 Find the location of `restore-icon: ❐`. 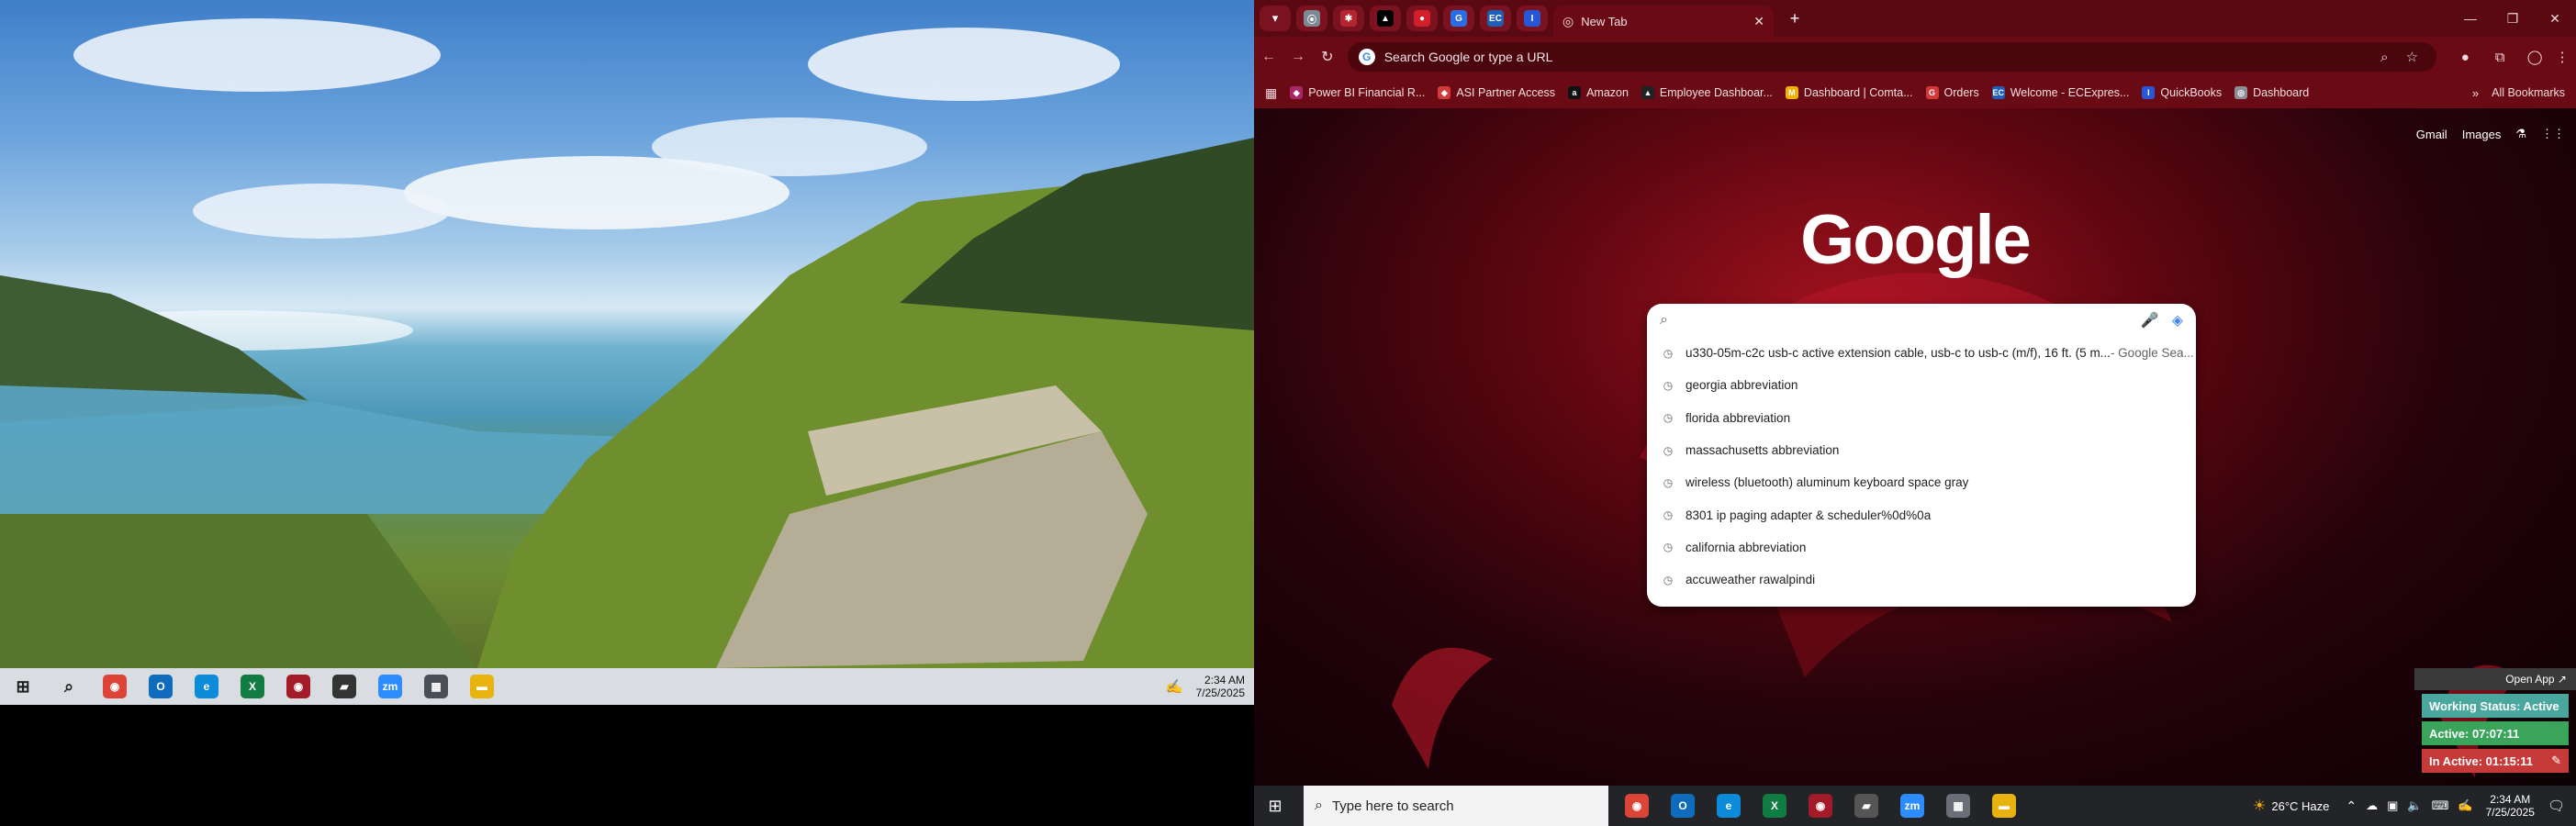

restore-icon: ❐ is located at coordinates (2513, 19).